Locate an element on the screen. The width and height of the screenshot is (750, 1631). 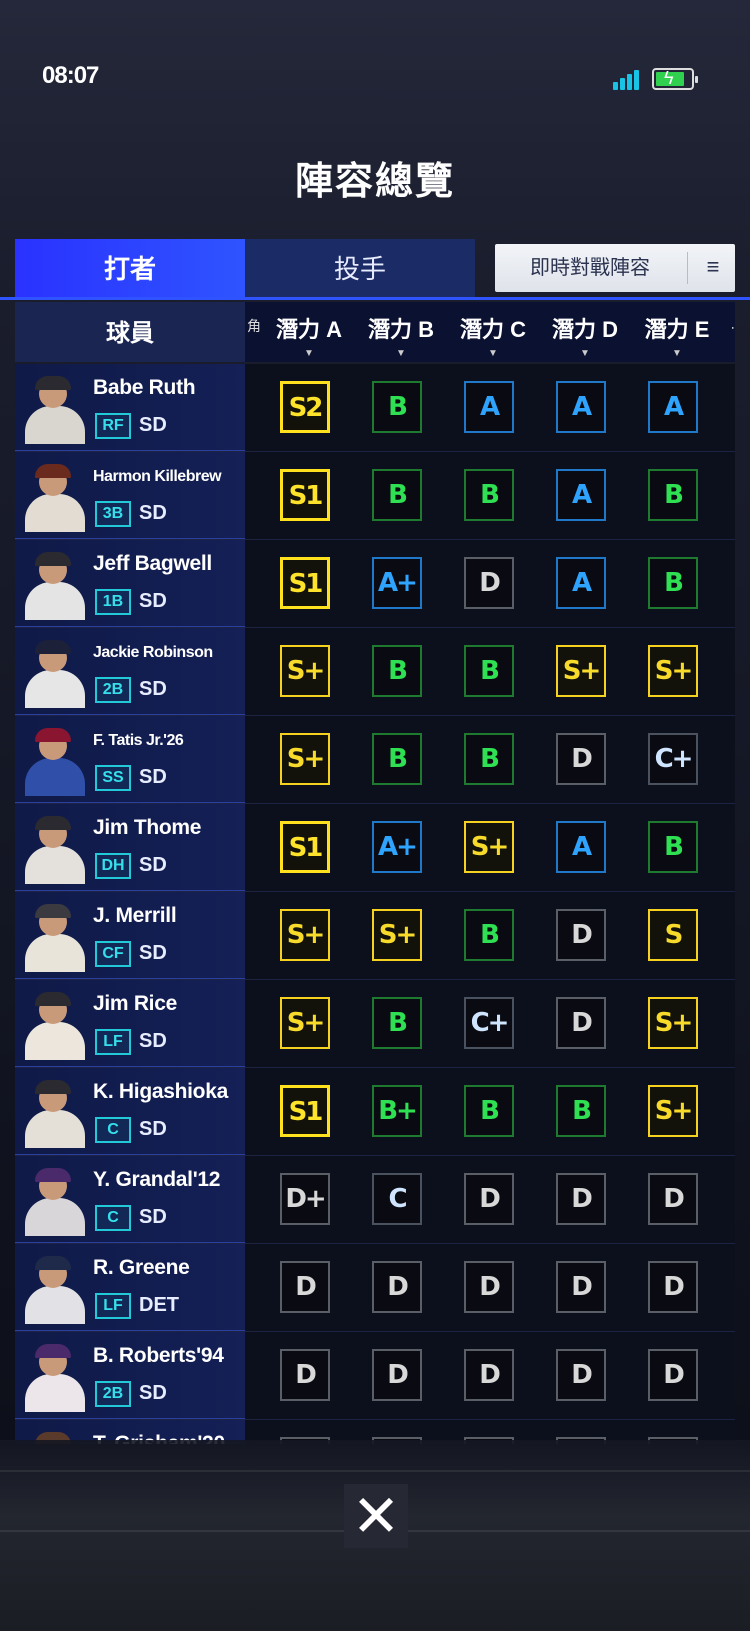
player-name: R. Greene is located at coordinates (141, 1267).